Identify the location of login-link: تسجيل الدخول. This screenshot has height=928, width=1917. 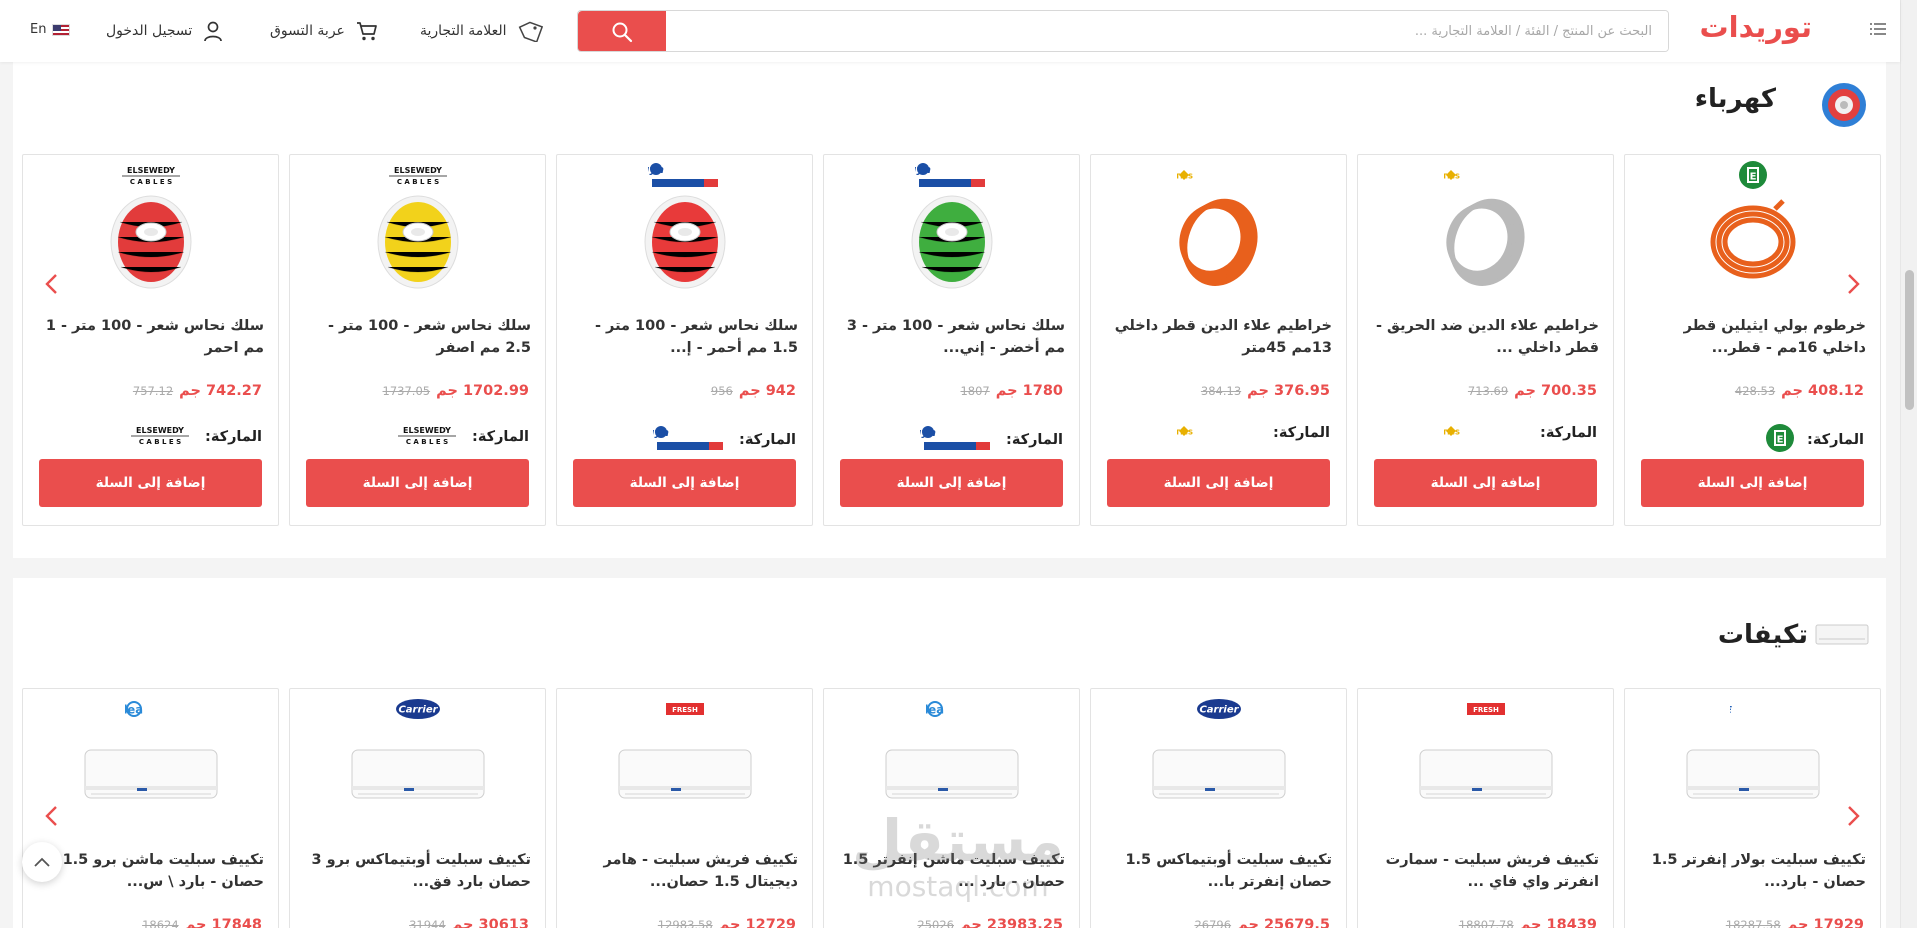
(165, 31).